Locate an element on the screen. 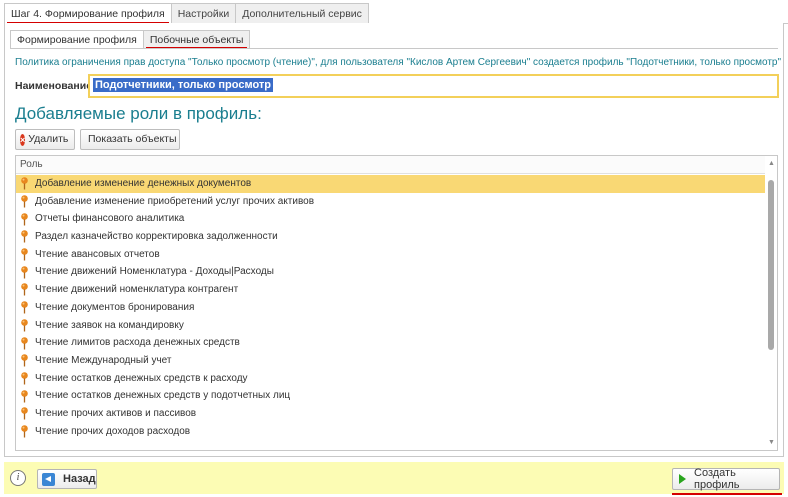 This screenshot has width=788, height=497. role-name: Чтение лимитов расхода денежных средств is located at coordinates (137, 343).